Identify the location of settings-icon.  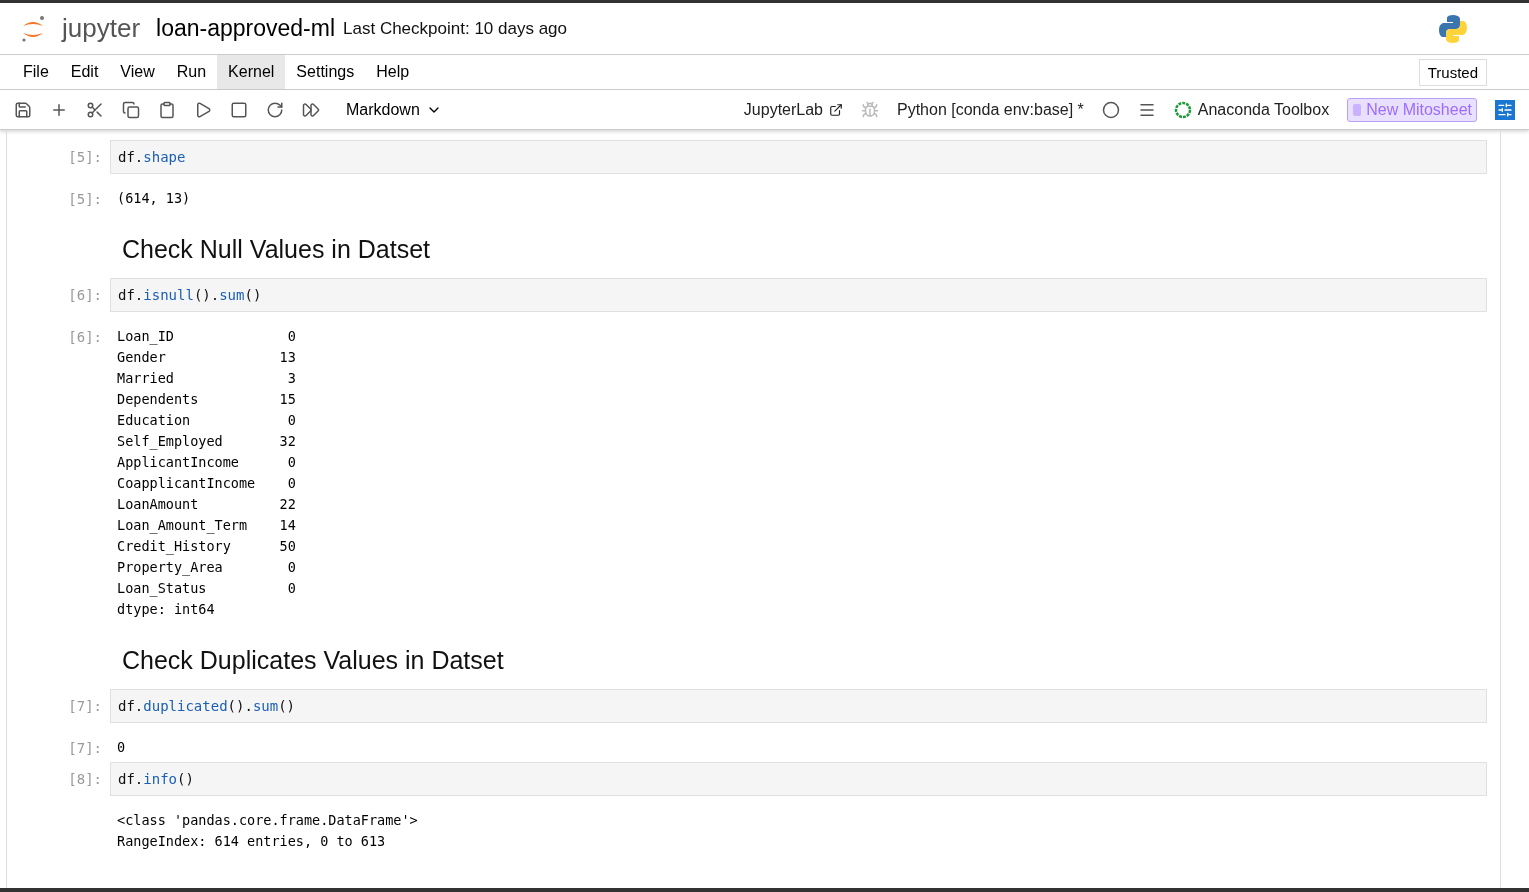
(1505, 109).